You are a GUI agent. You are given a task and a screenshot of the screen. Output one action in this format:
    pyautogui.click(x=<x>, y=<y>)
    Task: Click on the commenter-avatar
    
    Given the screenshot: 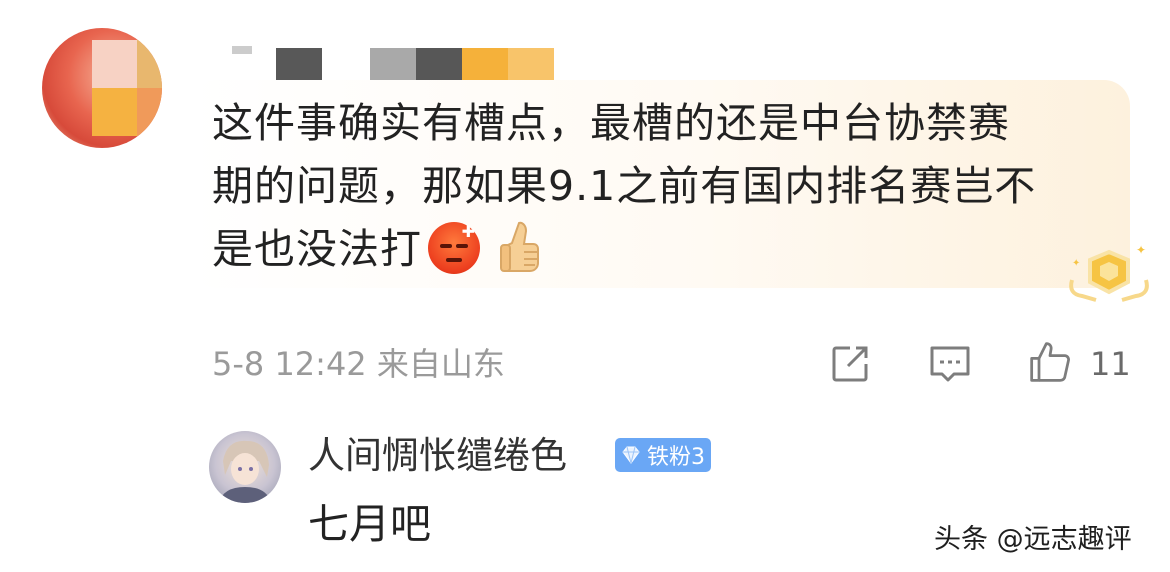 What is the action you would take?
    pyautogui.click(x=102, y=88)
    